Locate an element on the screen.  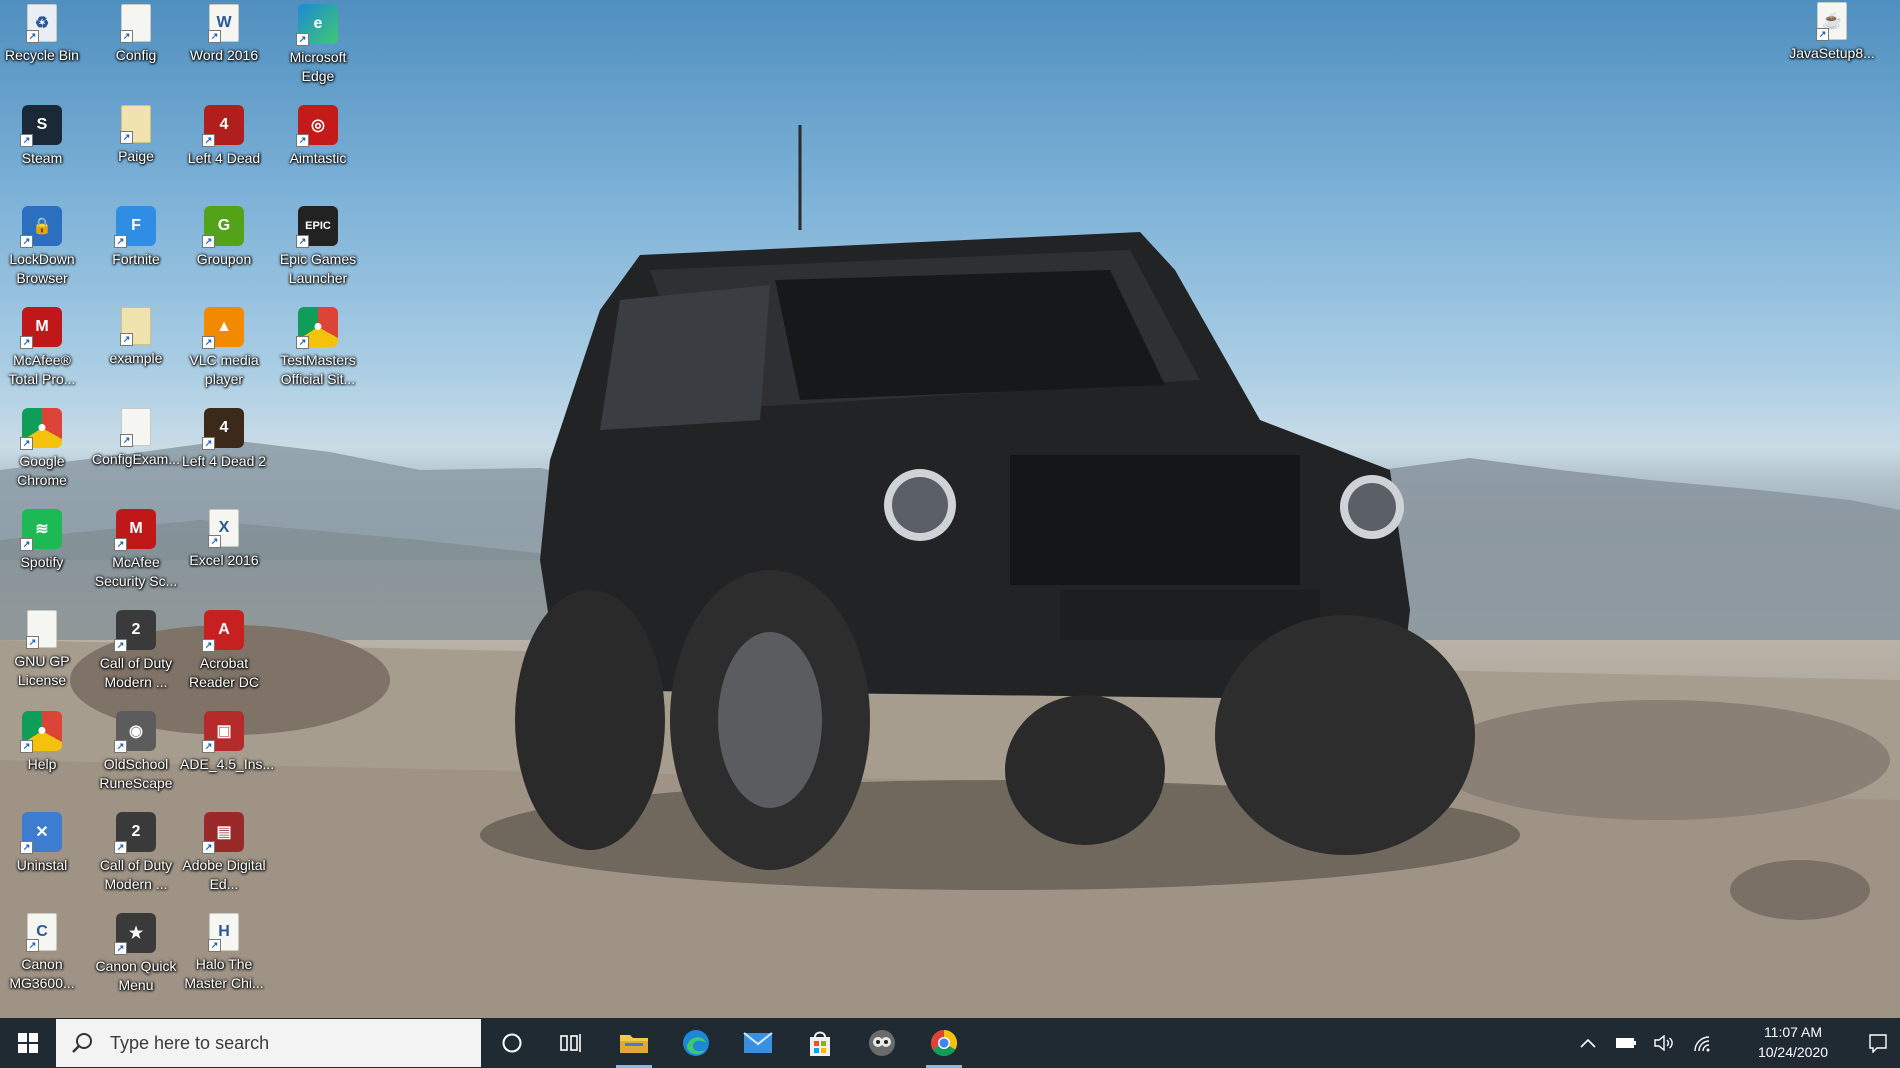
taskbar-clock: 11:07 AM 10/24/2020 is located at coordinates (1793, 1042).